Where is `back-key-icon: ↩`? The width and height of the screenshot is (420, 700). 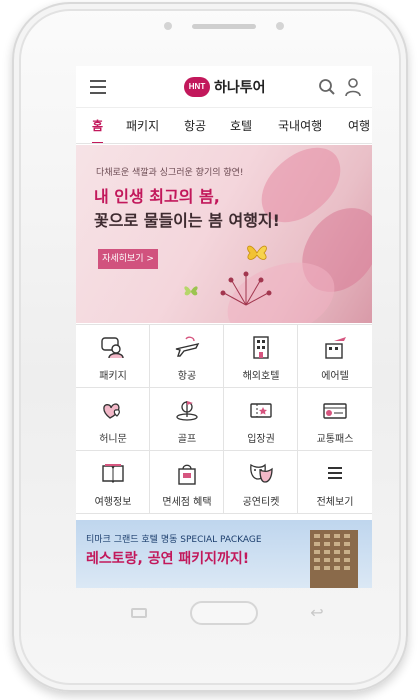 back-key-icon: ↩ is located at coordinates (317, 613).